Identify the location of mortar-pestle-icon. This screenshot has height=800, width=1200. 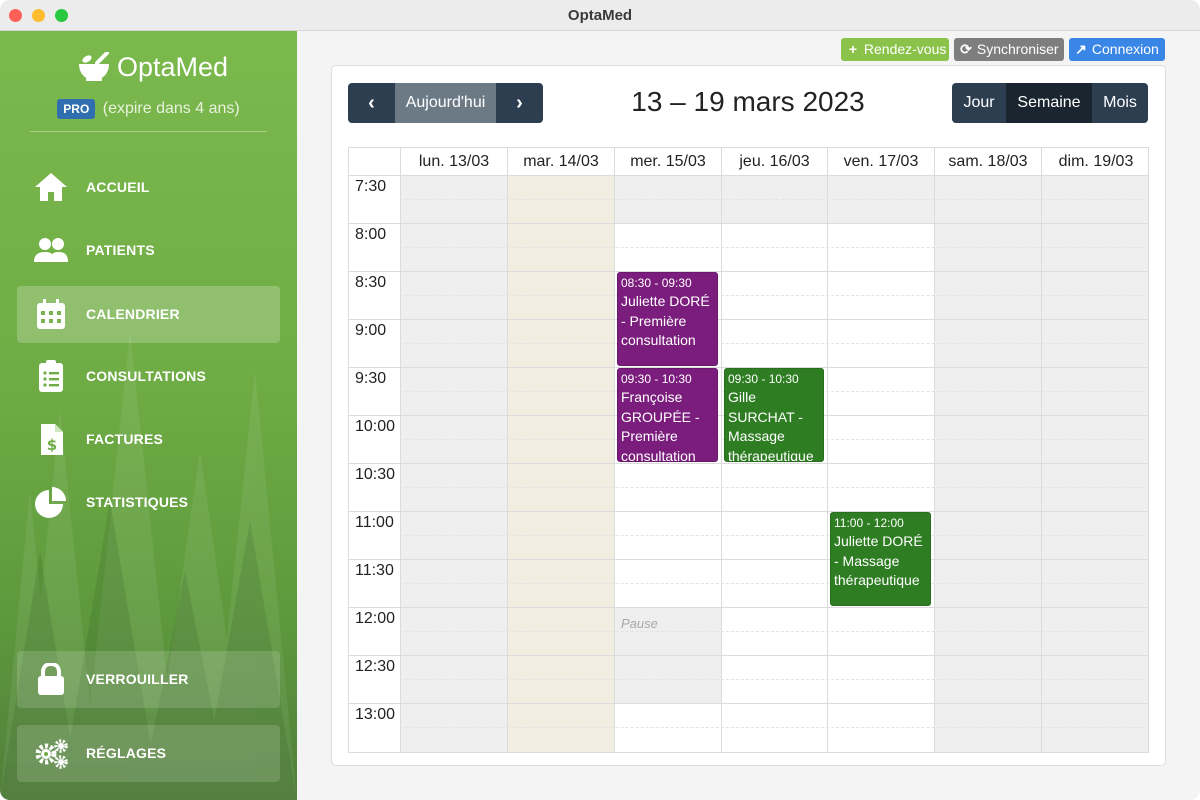
(94, 66).